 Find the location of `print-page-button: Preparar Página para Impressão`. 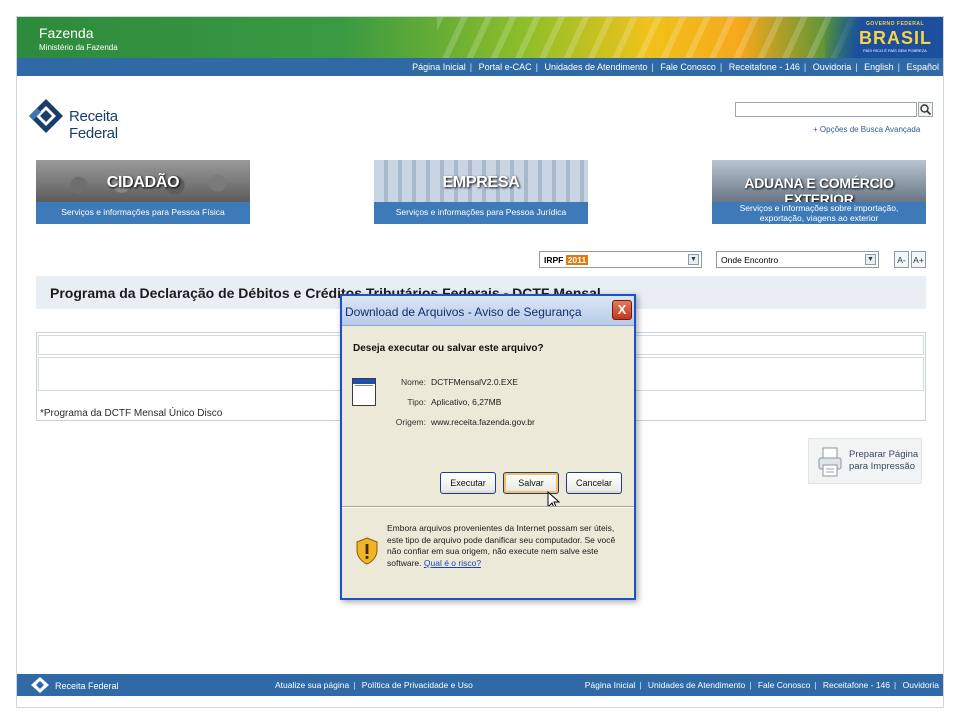

print-page-button: Preparar Página para Impressão is located at coordinates (865, 461).